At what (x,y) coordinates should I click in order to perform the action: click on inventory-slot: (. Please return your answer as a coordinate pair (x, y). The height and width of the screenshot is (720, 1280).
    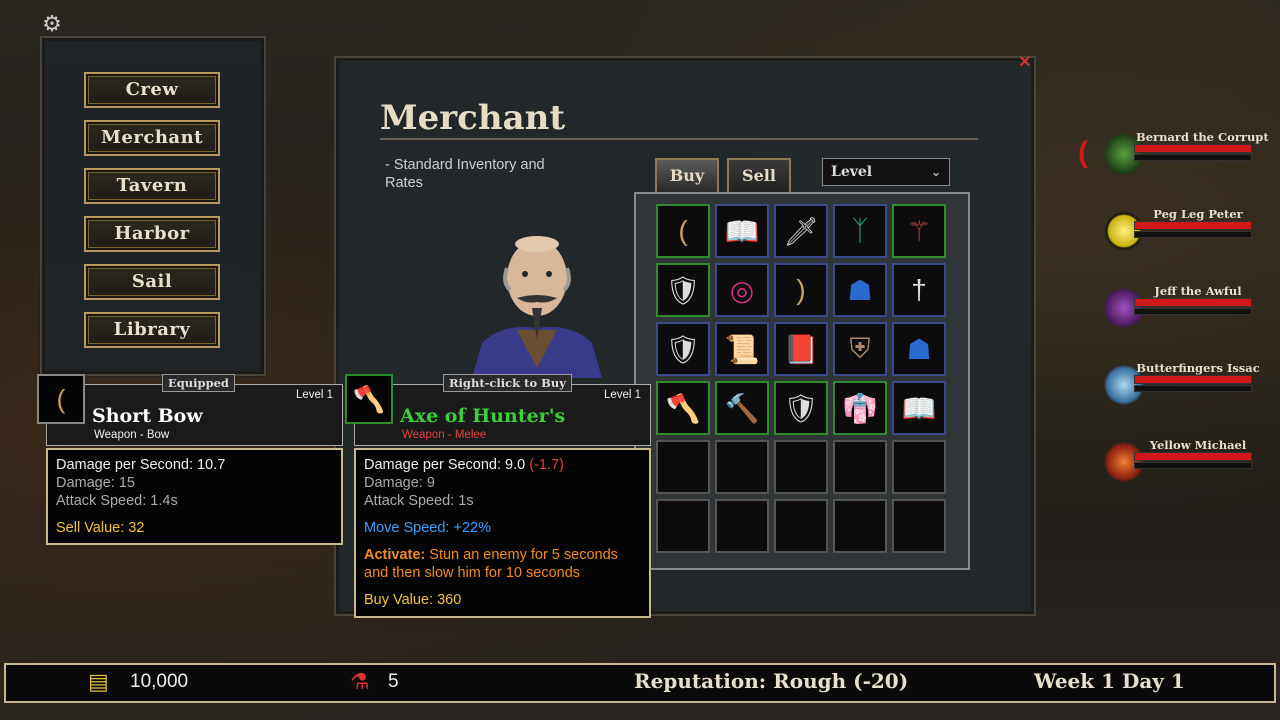
    Looking at the image, I should click on (683, 231).